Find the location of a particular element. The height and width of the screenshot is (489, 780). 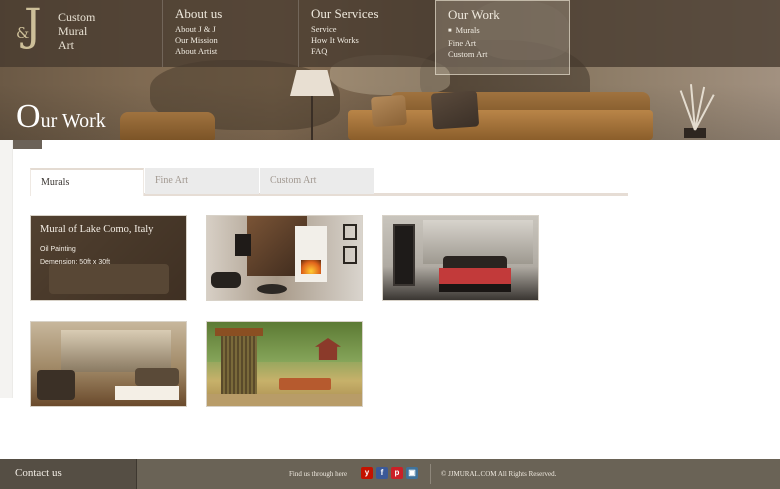

logo-line: Mural is located at coordinates (73, 31).